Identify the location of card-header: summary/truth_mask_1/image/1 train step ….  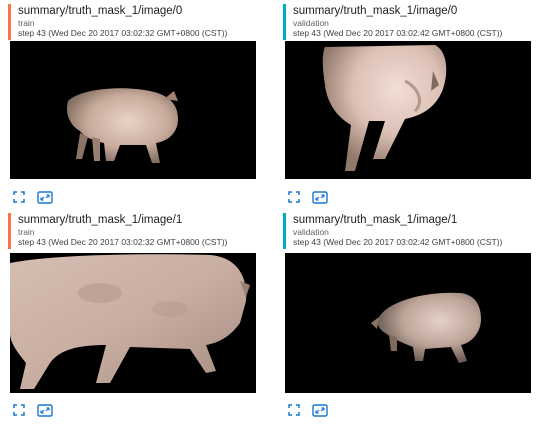
(138, 231).